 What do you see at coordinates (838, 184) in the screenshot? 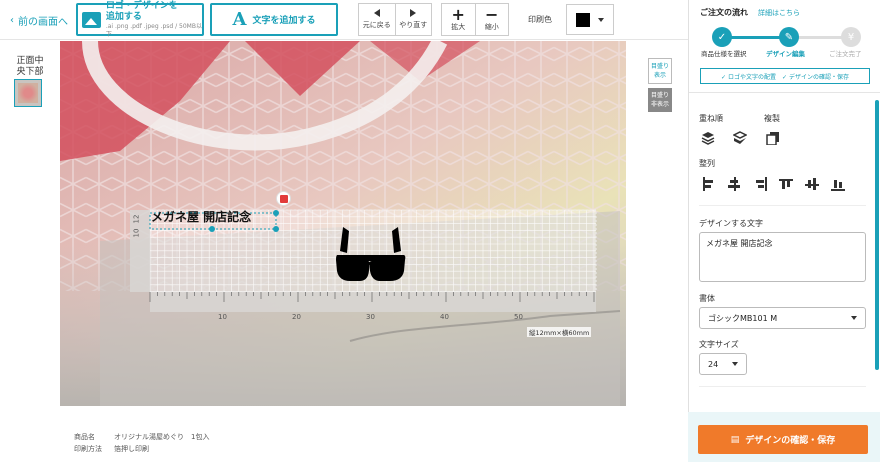
I see `align-bottom-icon` at bounding box center [838, 184].